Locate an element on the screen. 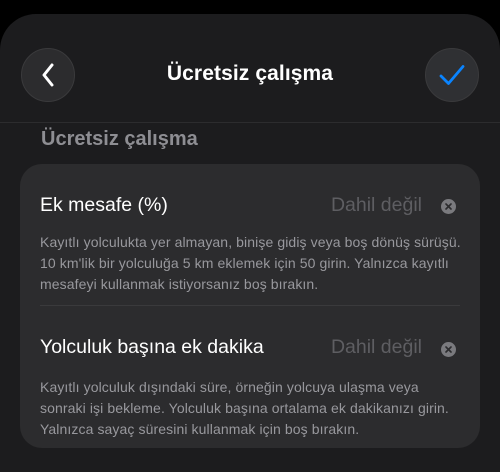 The height and width of the screenshot is (472, 500). extra-distance-label: Ek mesafe (%) is located at coordinates (104, 205).